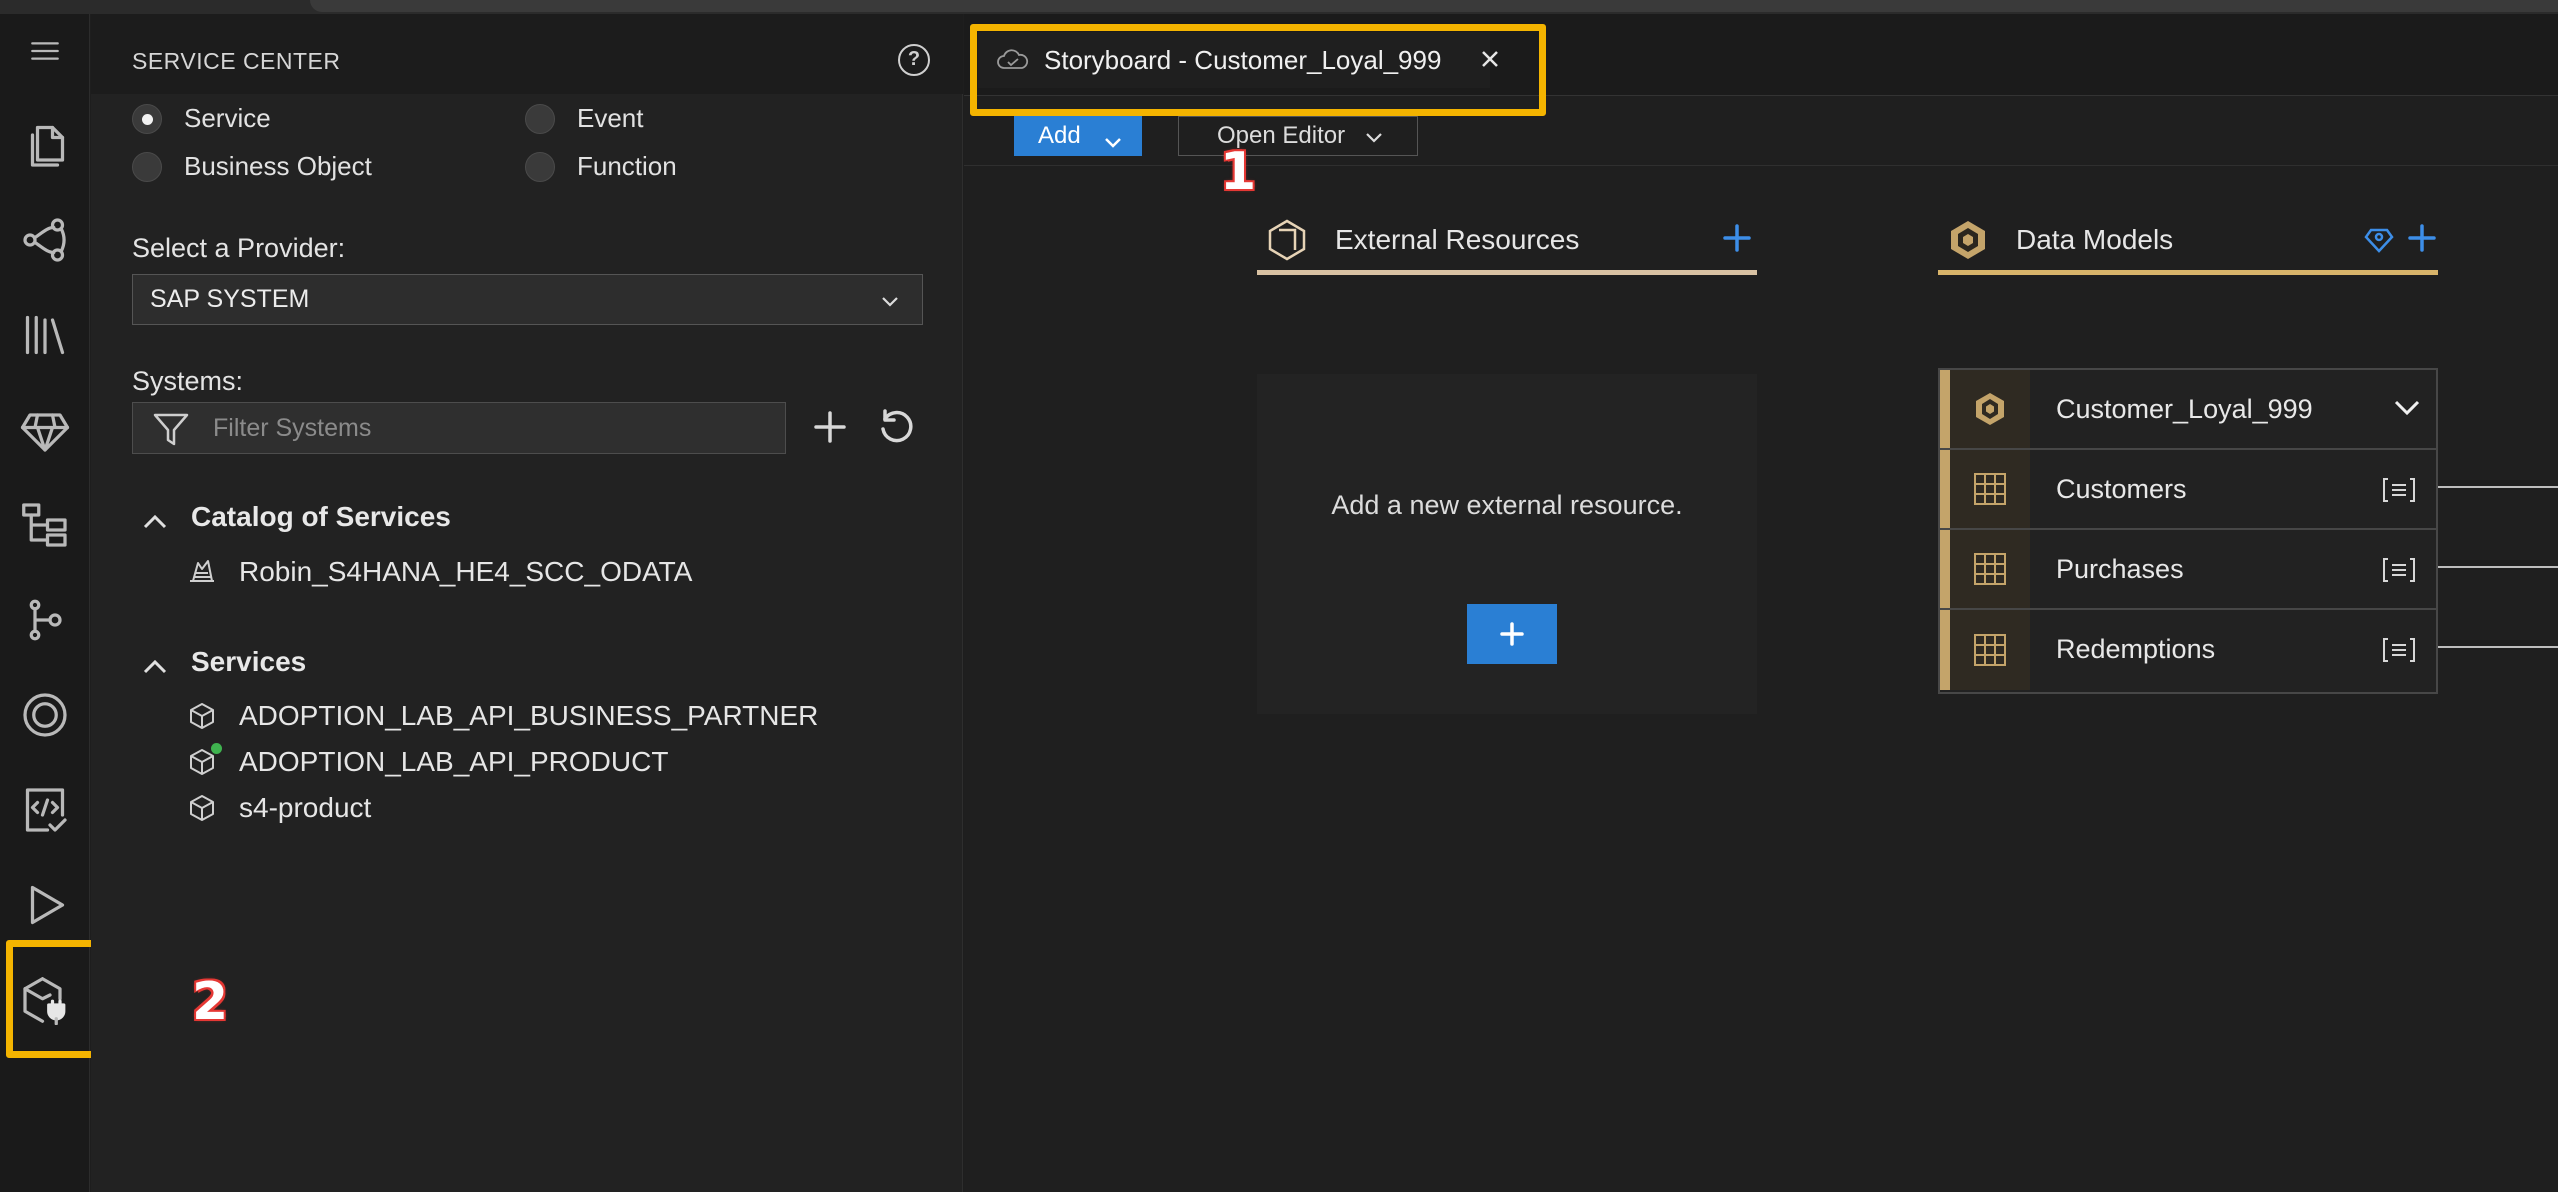 This screenshot has width=2558, height=1192. Describe the element at coordinates (210, 1002) in the screenshot. I see `callout-2: 2` at that location.